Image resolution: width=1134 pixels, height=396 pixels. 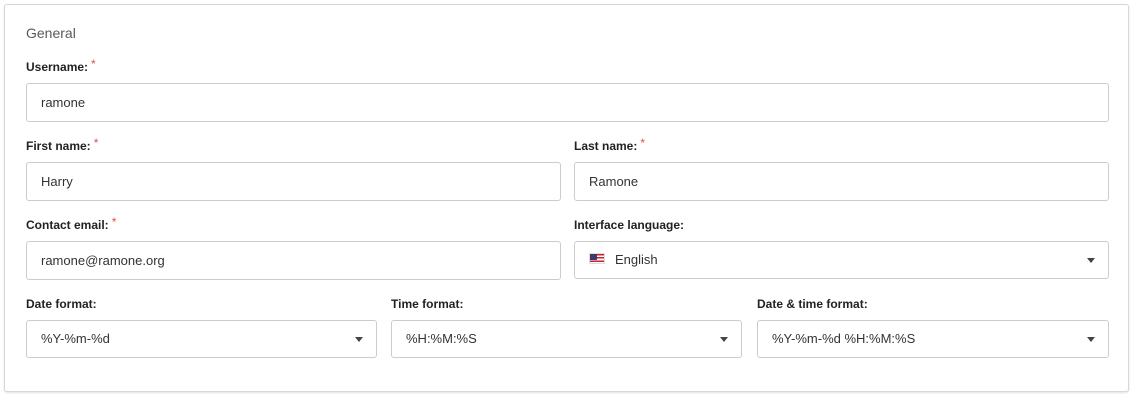 What do you see at coordinates (812, 304) in the screenshot?
I see `datetime-format-label: Date & time format:` at bounding box center [812, 304].